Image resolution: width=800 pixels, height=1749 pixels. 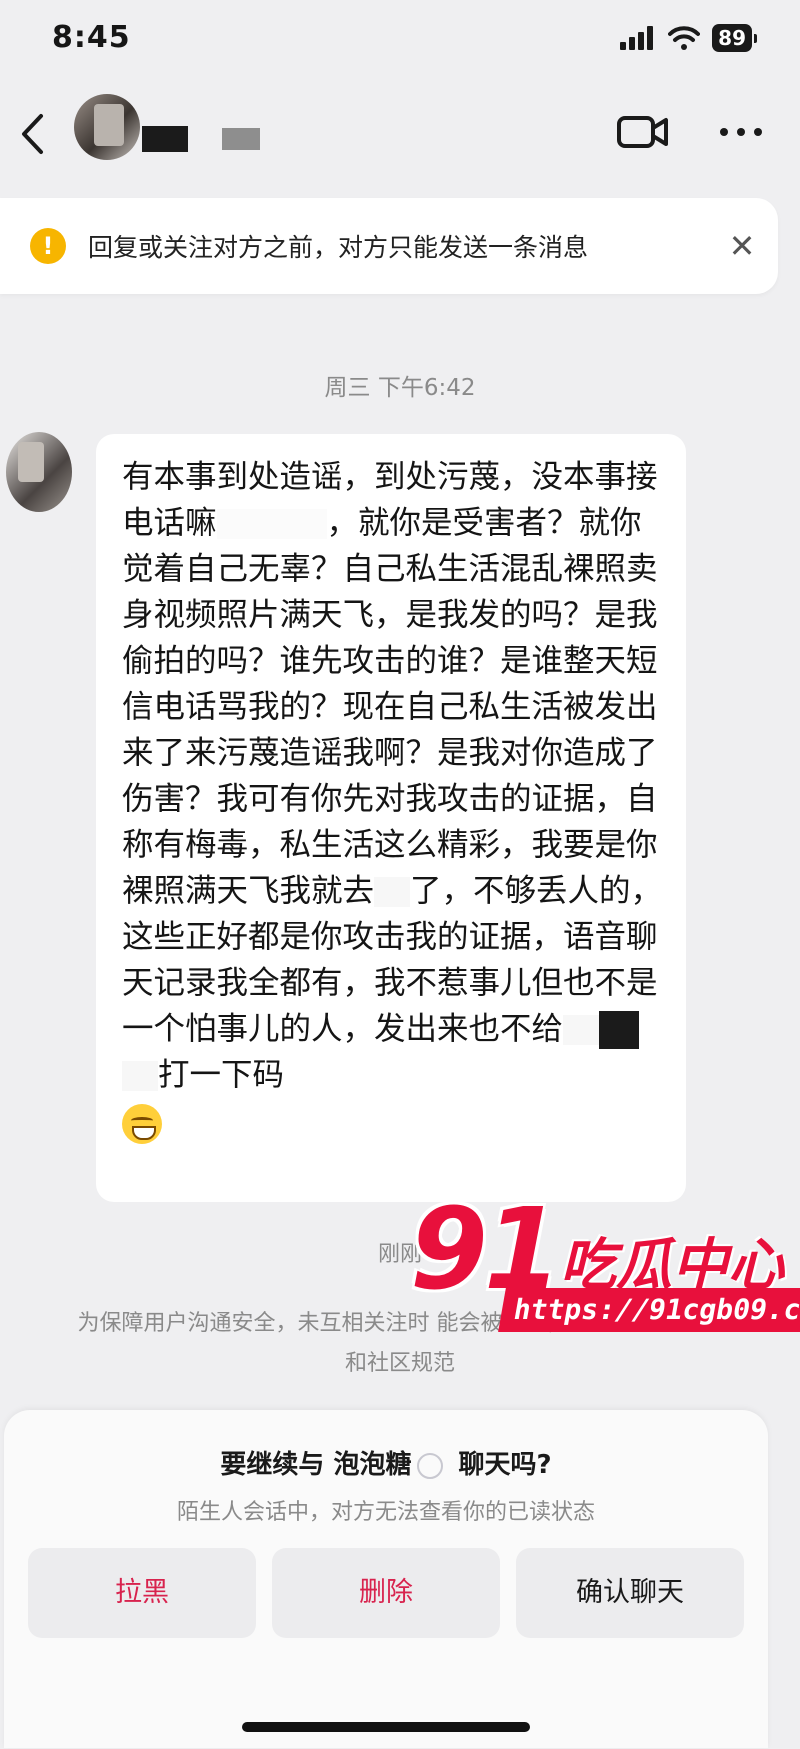 I want to click on safety-note: 为保障用户沟通安全，未互相关注时 能会被处理，请遵守法律法规和社区规范, so click(x=400, y=1343).